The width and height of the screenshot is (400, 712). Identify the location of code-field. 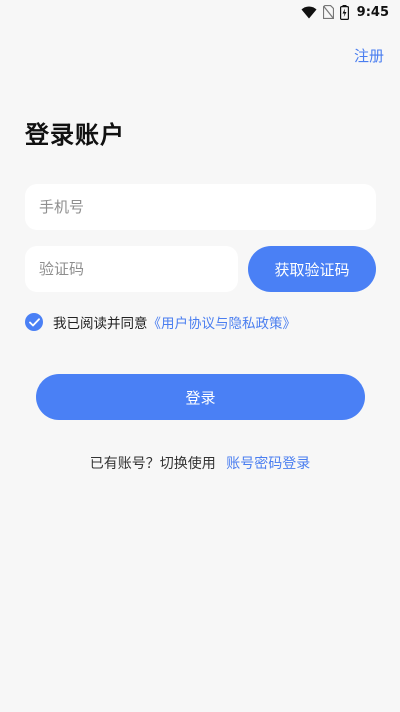
(131, 269).